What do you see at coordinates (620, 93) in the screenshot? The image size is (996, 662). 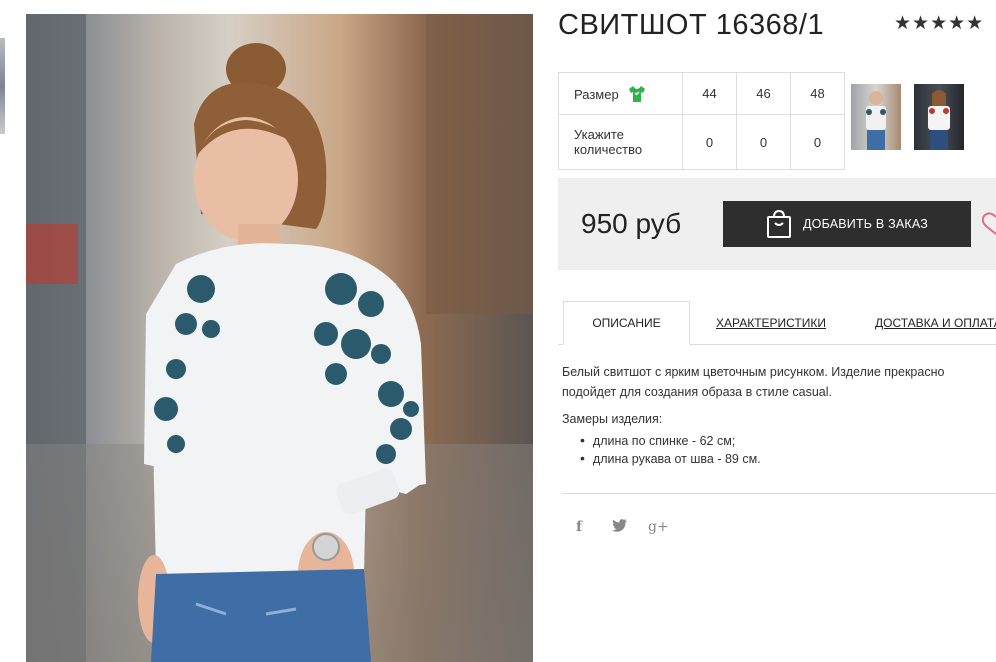 I see `size-label-cell: Размер` at bounding box center [620, 93].